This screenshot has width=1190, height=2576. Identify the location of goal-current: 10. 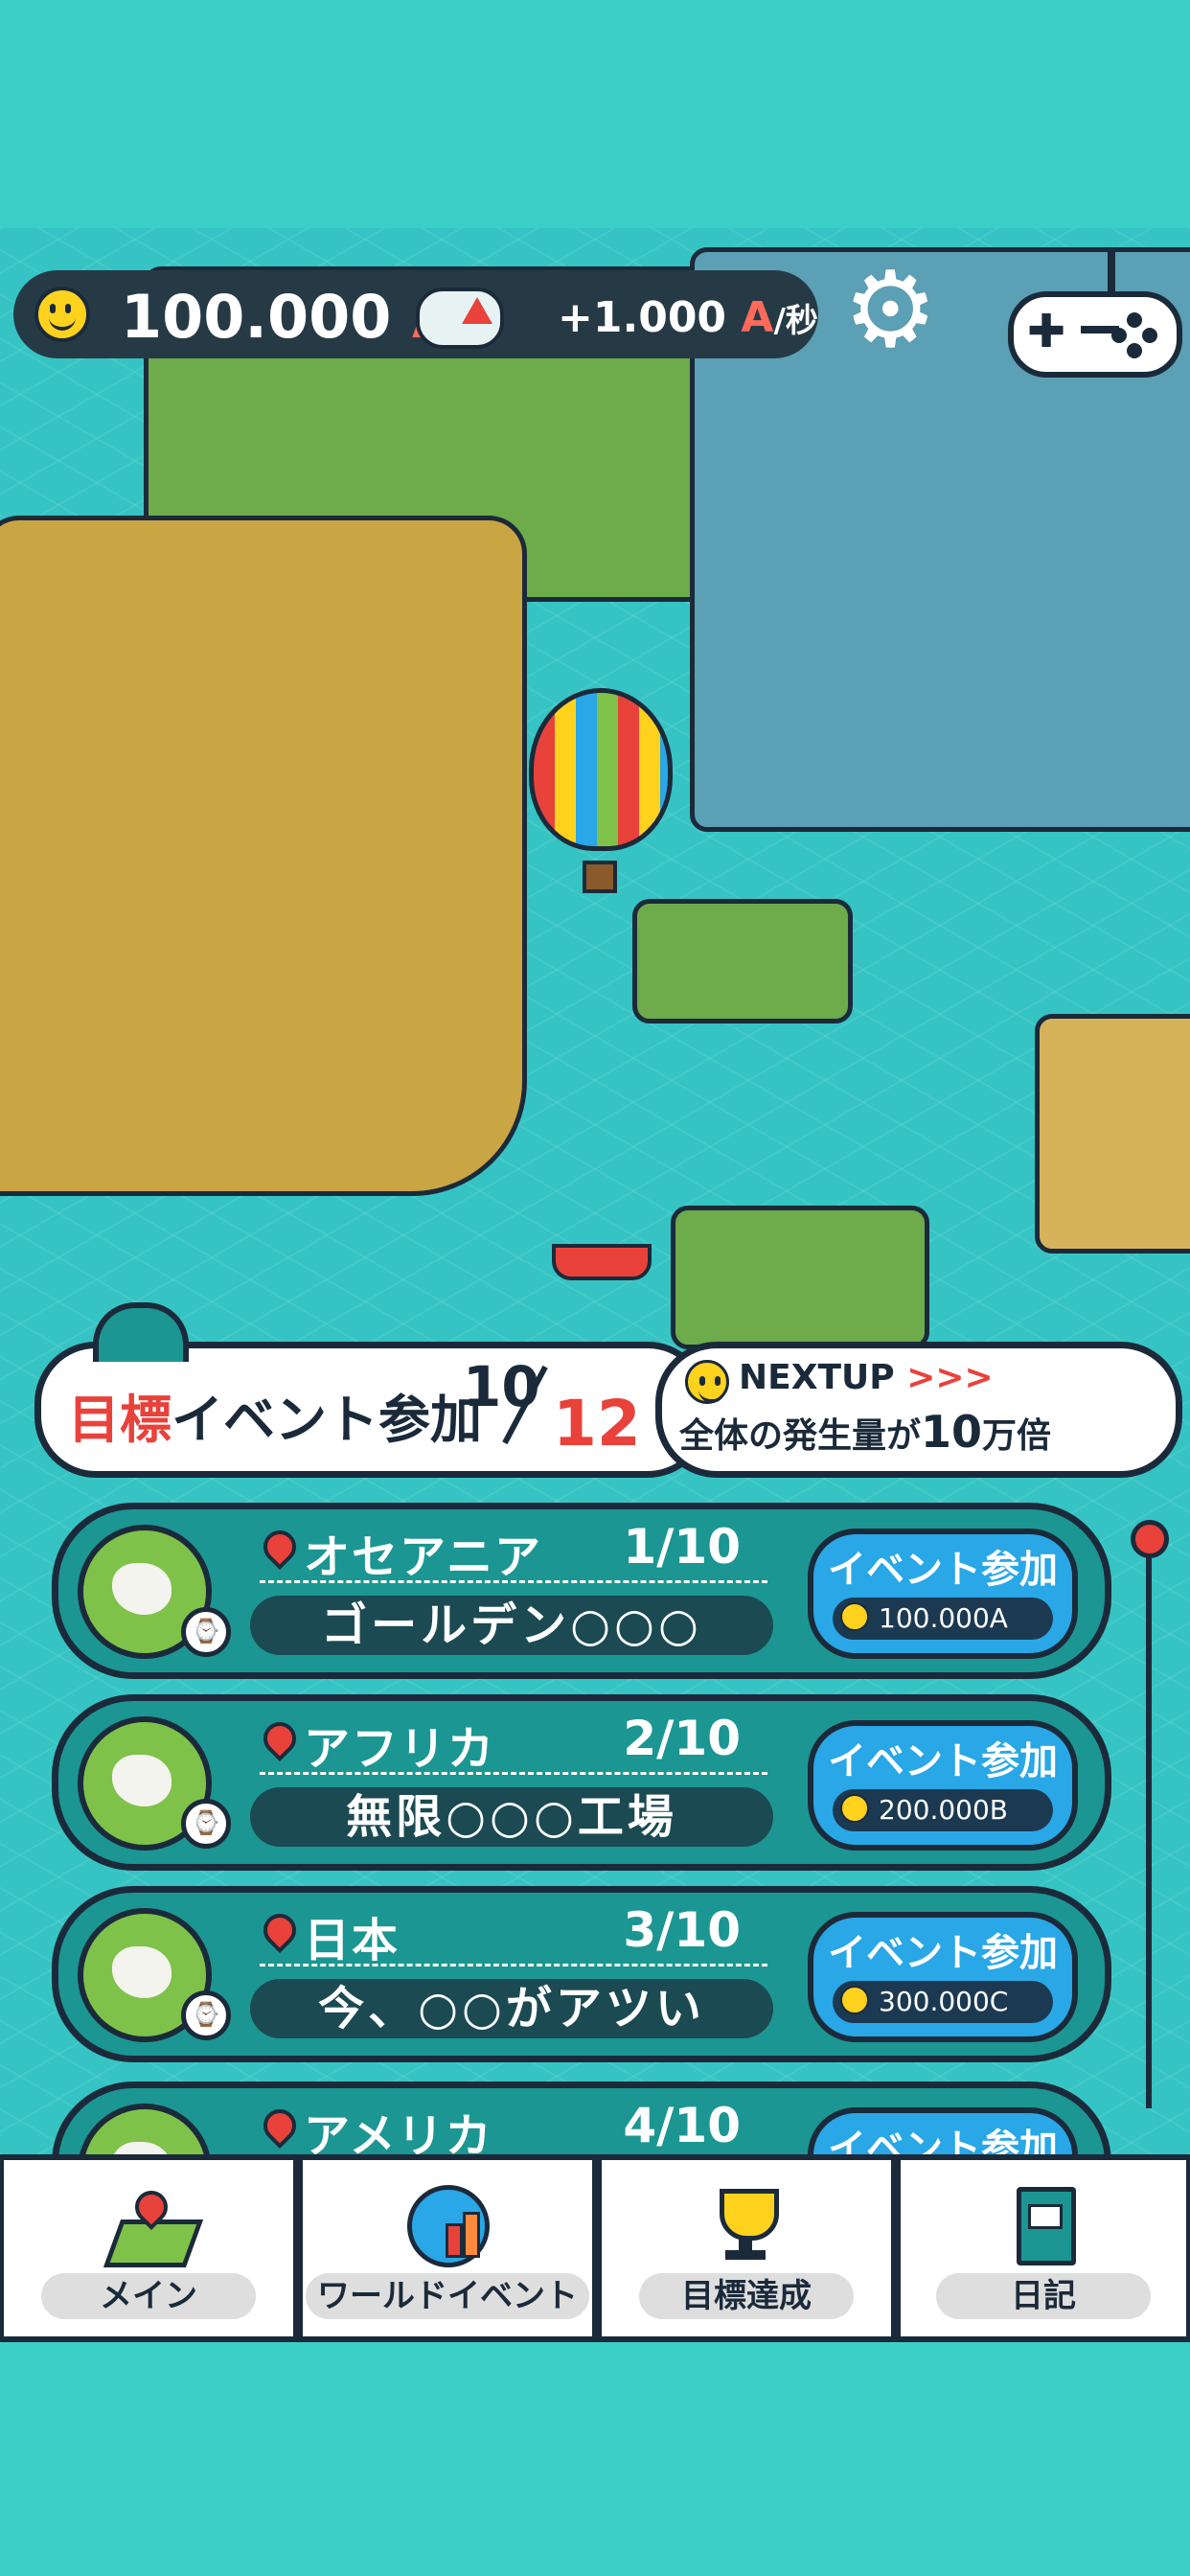
(501, 1387).